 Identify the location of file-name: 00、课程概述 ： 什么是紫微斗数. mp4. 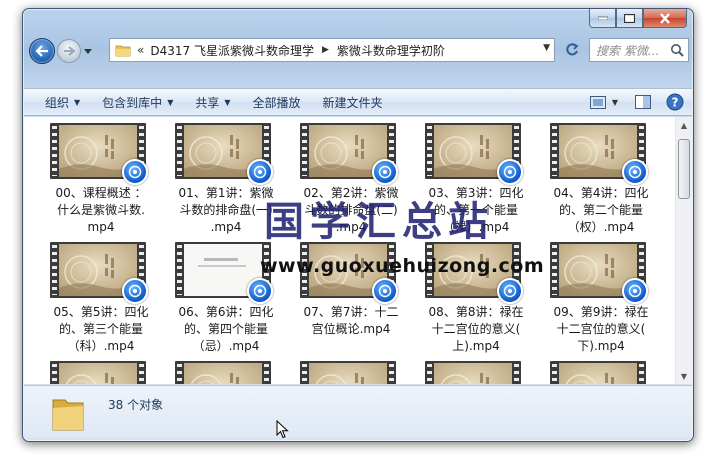
(101, 210).